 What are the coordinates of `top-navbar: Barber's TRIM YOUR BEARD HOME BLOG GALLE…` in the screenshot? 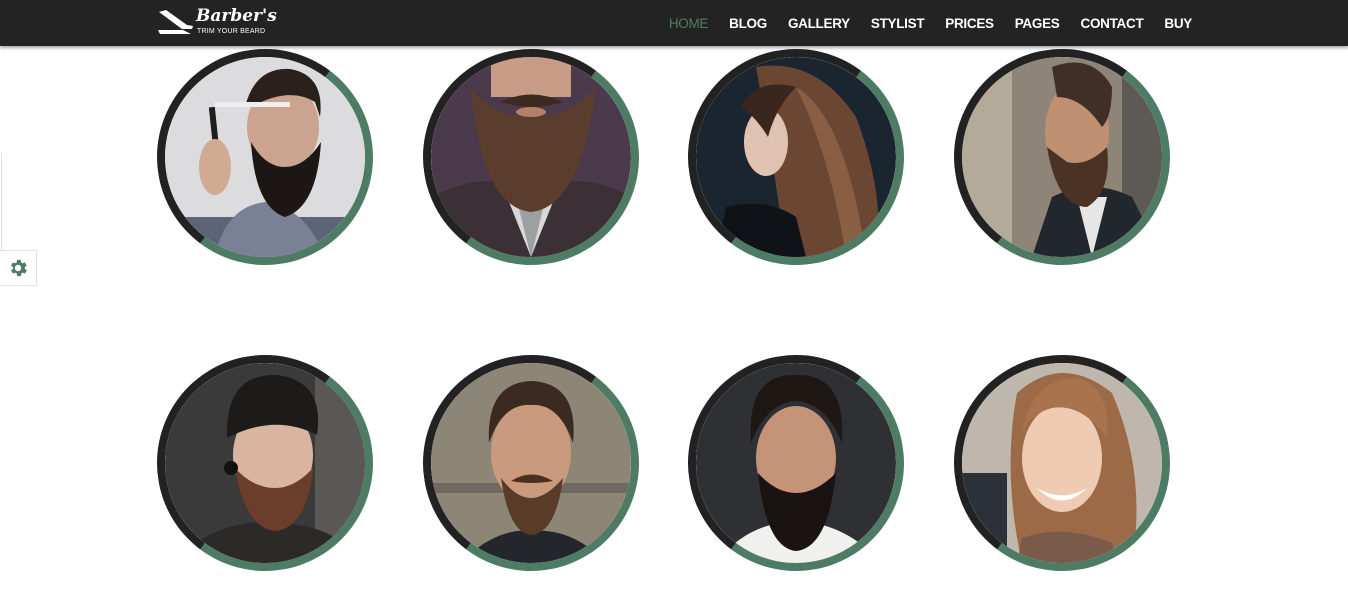 It's located at (674, 23).